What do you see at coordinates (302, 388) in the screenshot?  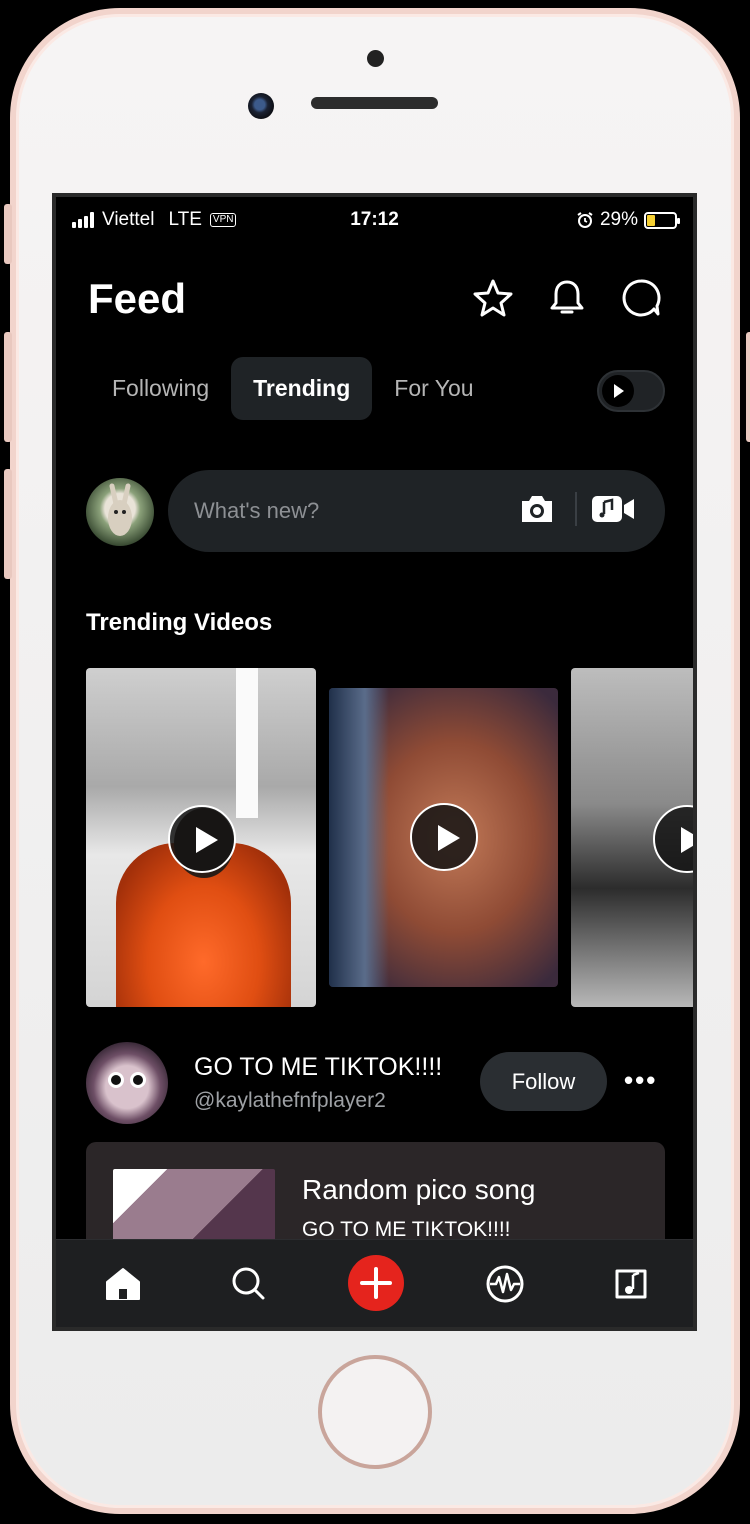 I see `tab-trending: Trending` at bounding box center [302, 388].